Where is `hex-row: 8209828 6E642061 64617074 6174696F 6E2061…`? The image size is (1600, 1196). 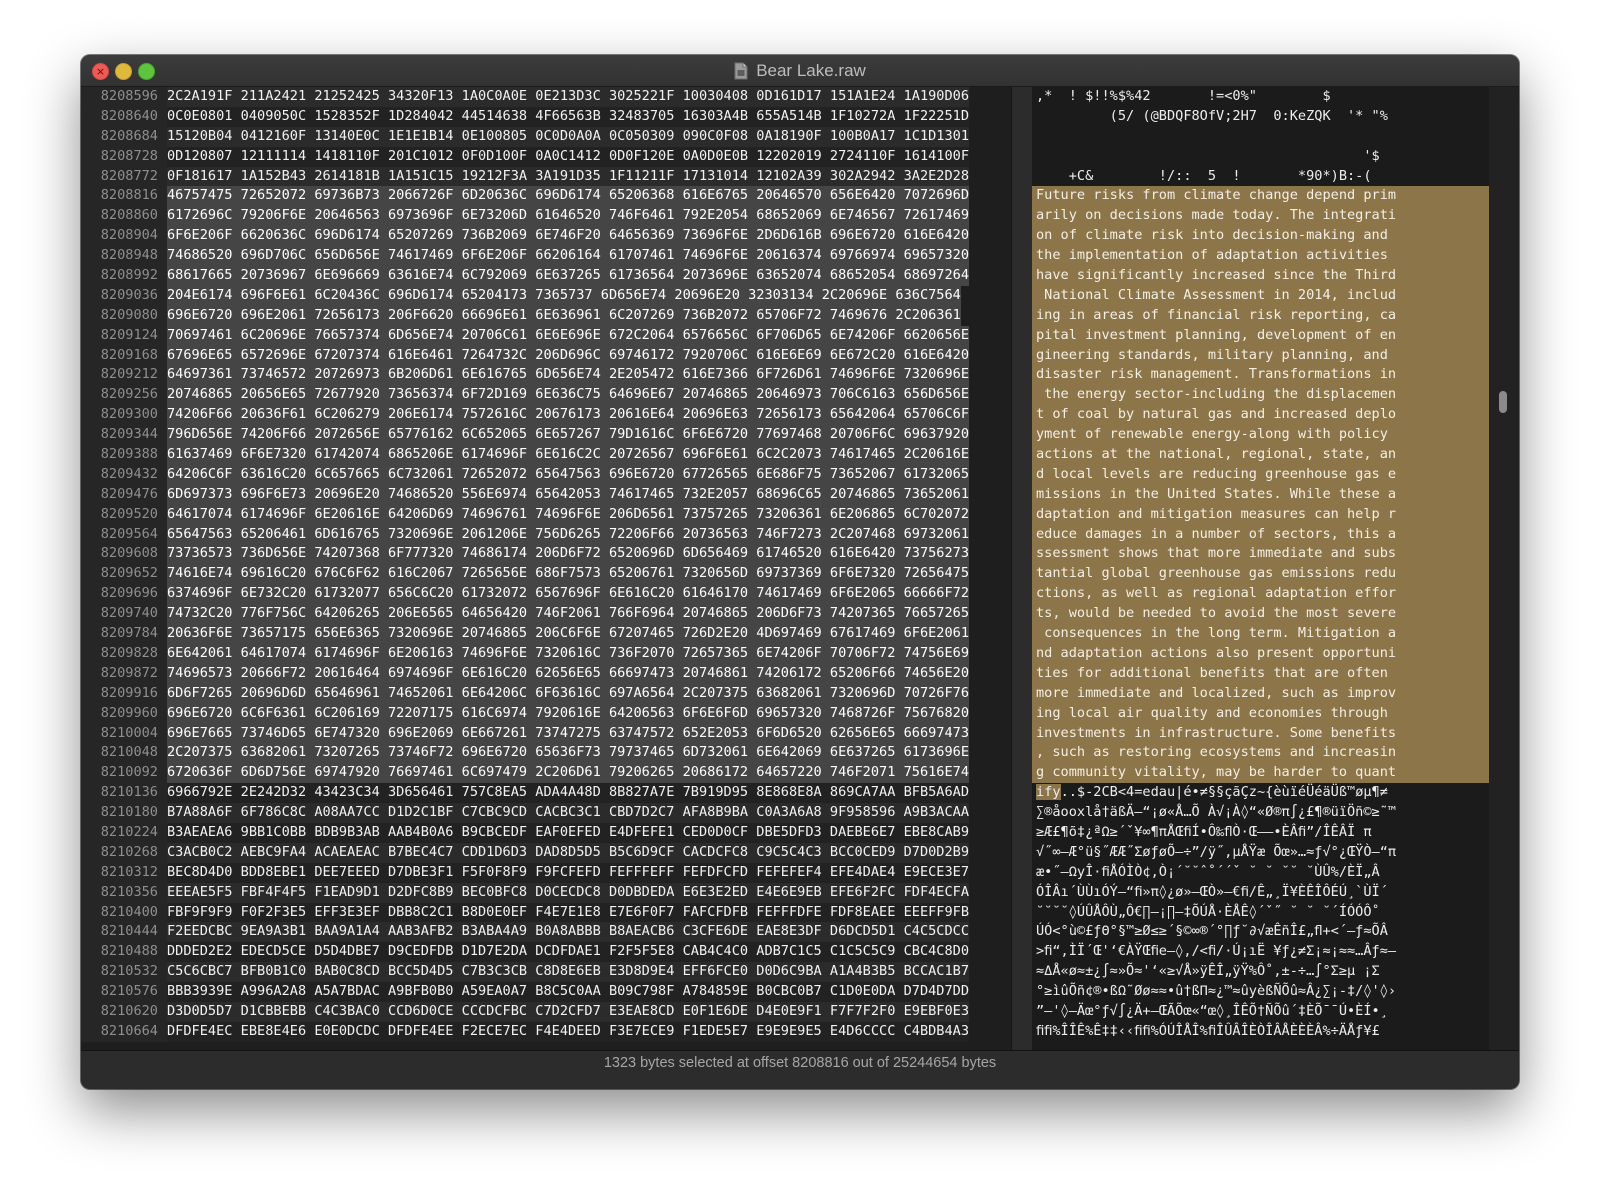
hex-row: 8209828 6E642061 64617074 6174696F 6E2061… is located at coordinates (546, 653).